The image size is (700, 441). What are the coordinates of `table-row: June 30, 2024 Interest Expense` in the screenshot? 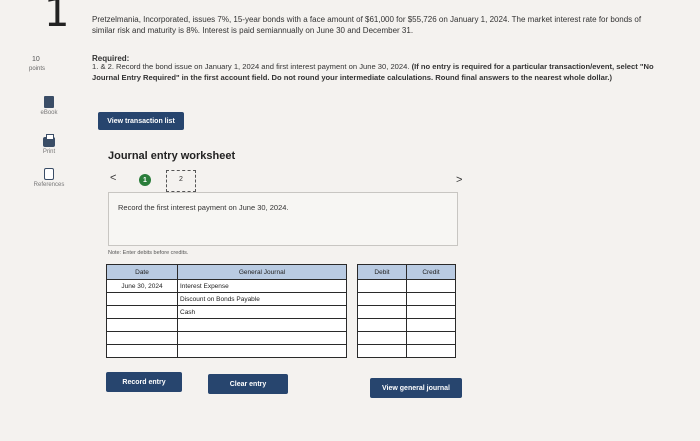 It's located at (281, 286).